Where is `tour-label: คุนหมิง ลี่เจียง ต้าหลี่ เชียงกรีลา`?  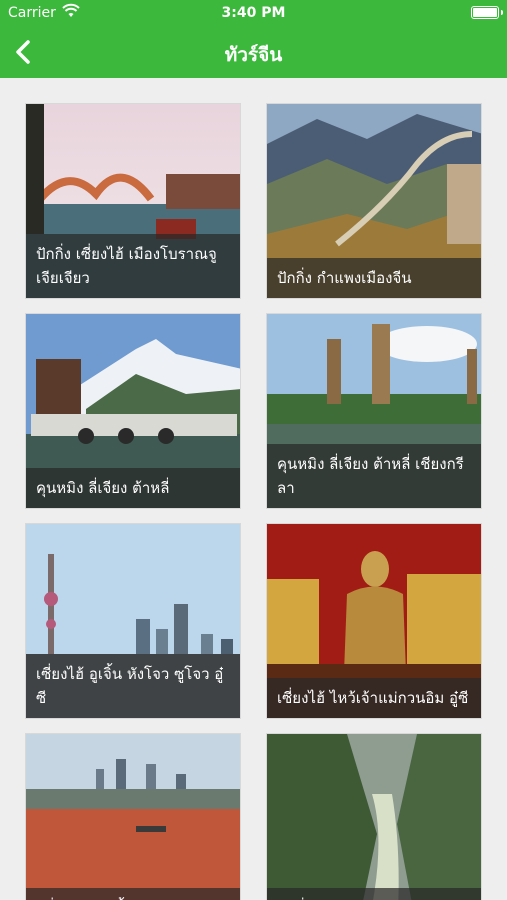
tour-label: คุนหมิง ลี่เจียง ต้าหลี่ เชียงกรีลา is located at coordinates (374, 476).